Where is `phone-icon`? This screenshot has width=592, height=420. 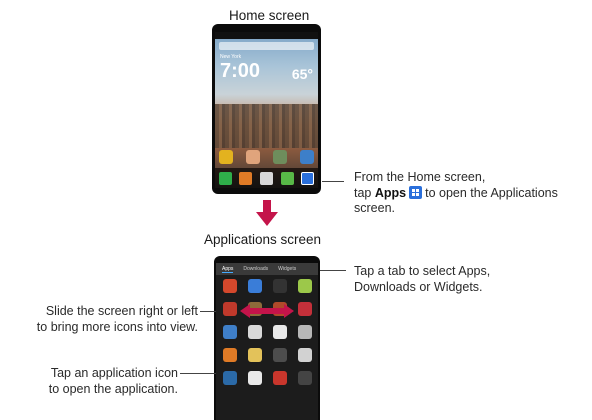 phone-icon is located at coordinates (225, 178).